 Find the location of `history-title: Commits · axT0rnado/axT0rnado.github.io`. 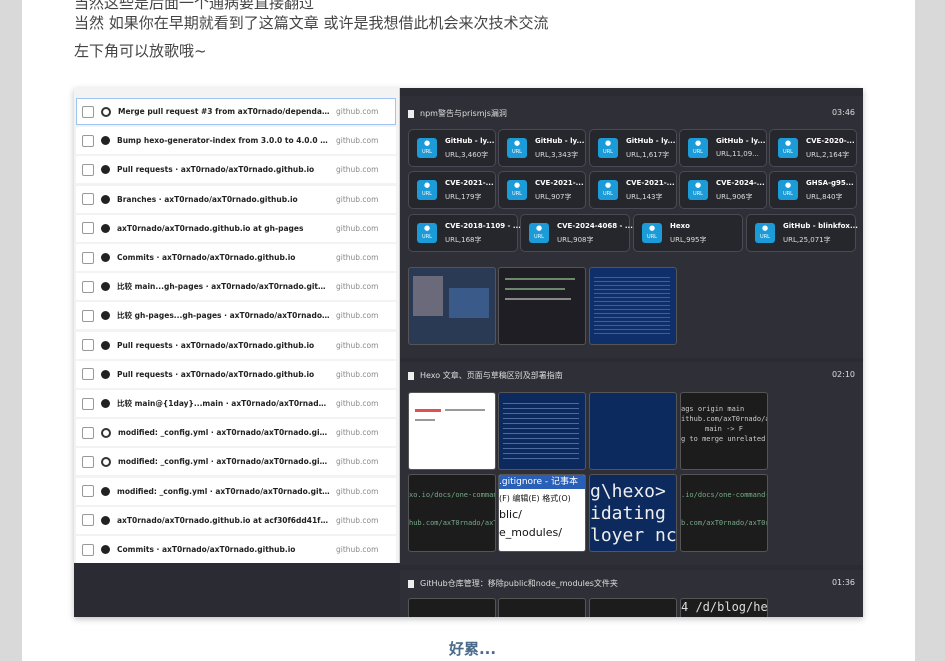

history-title: Commits · axT0rnado/axT0rnado.github.io is located at coordinates (206, 257).